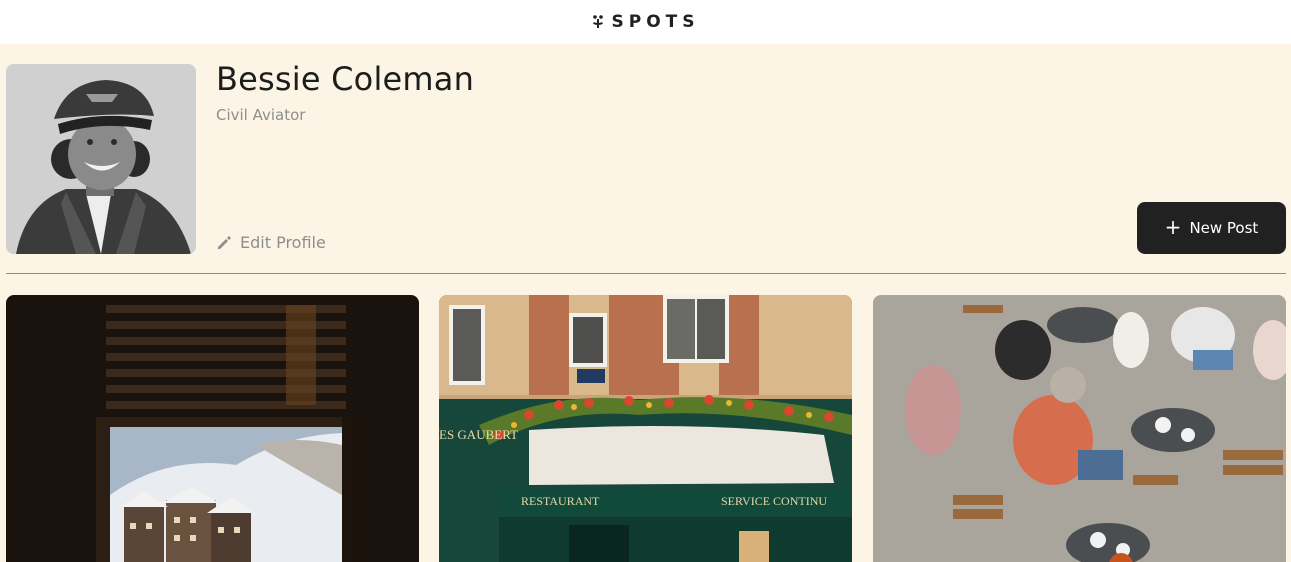  Describe the element at coordinates (774, 501) in the screenshot. I see `sign-service: SERVICE CONTINU` at that location.